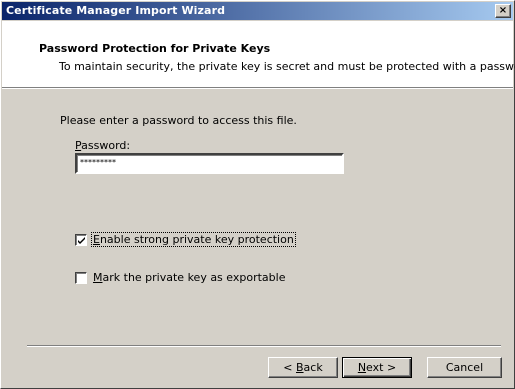 This screenshot has height=389, width=515. I want to click on title-bar: Certificate Manager Import Wizard ×, so click(257, 11).